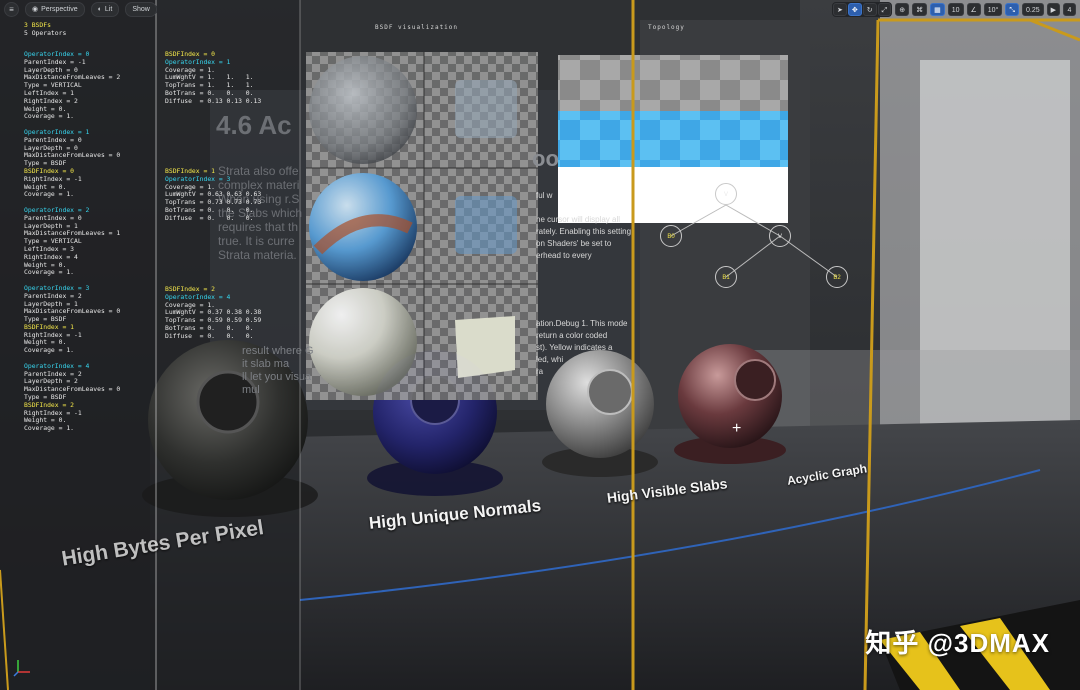 The image size is (1080, 690). What do you see at coordinates (737, 428) in the screenshot?
I see `crosshair-icon: +` at bounding box center [737, 428].